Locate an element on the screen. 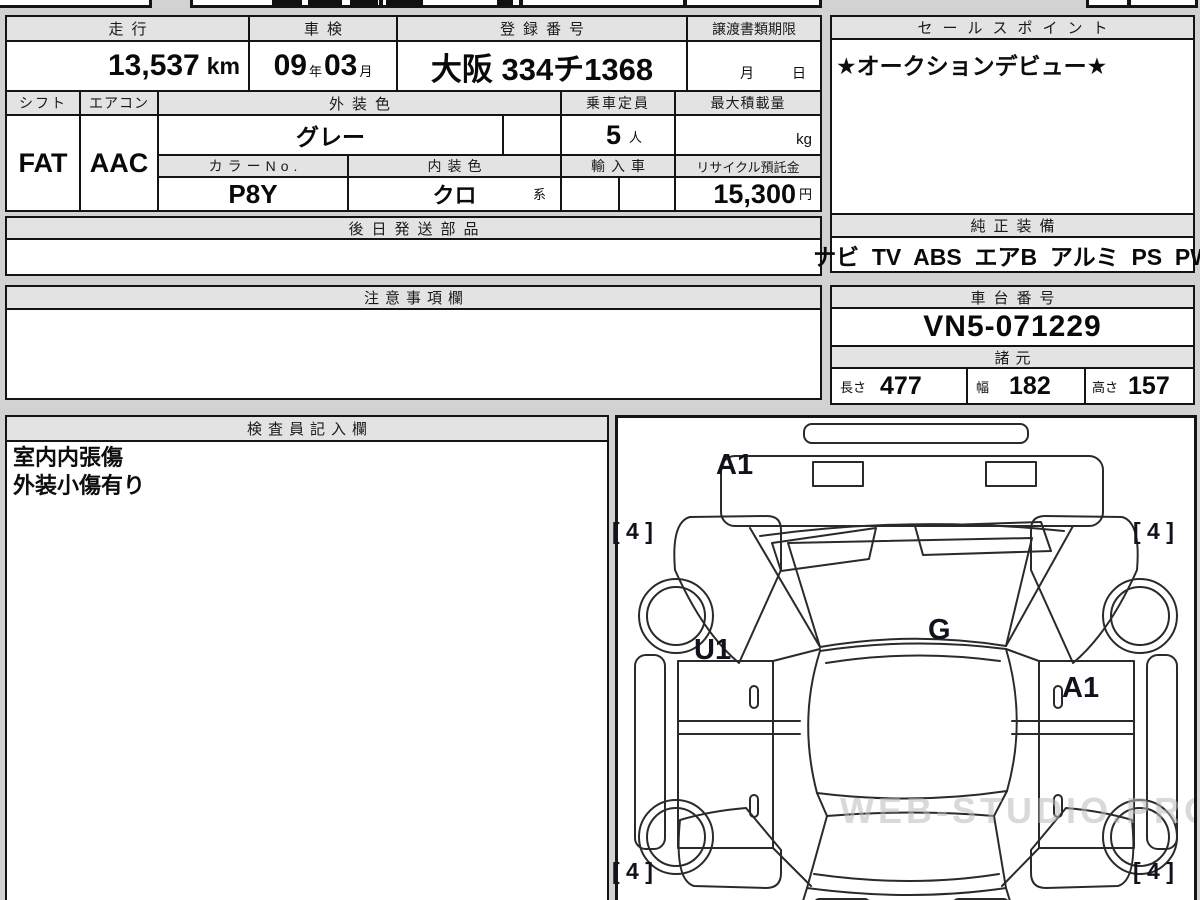  aircon-value: AAC is located at coordinates (119, 163).